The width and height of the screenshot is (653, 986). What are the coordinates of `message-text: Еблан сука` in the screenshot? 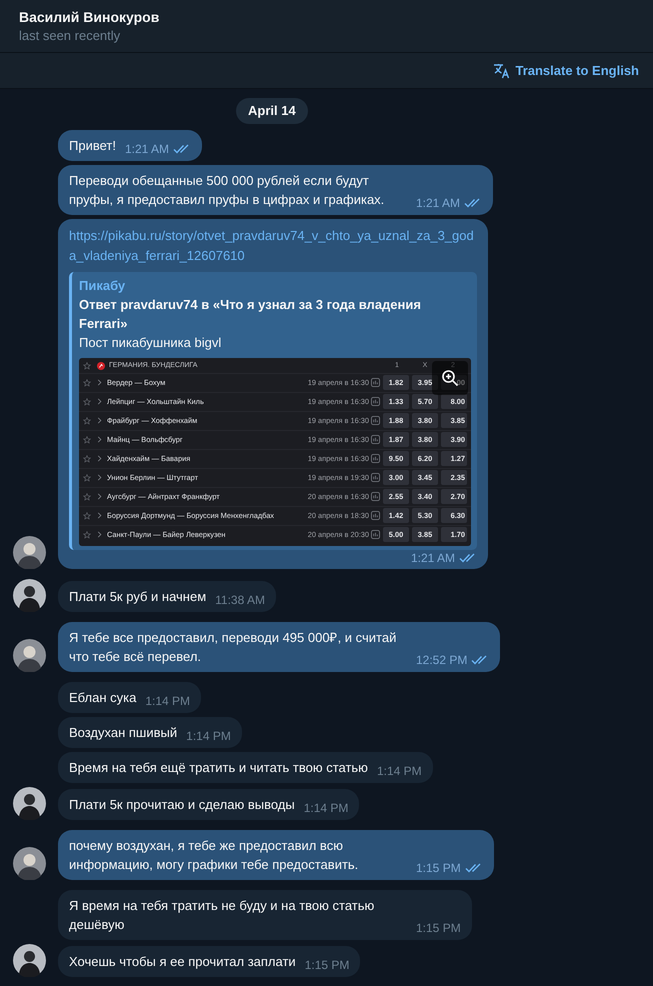 It's located at (102, 697).